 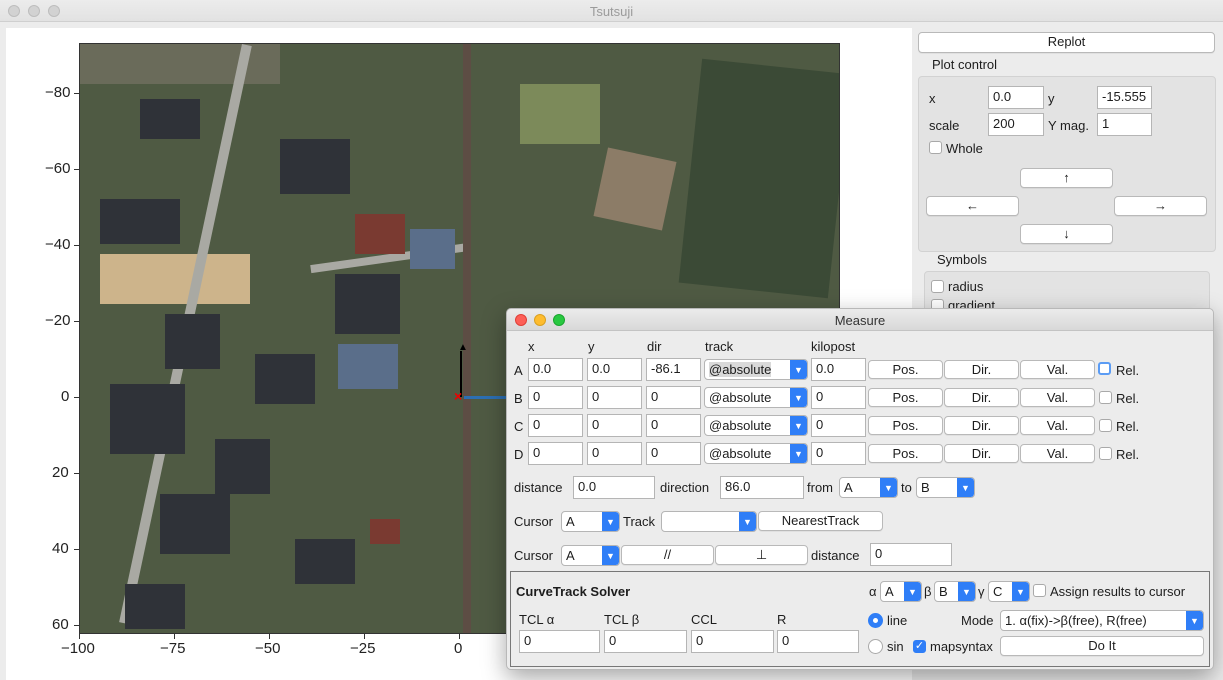 What do you see at coordinates (1105, 425) in the screenshot?
I see `row-c-rel-checkbox` at bounding box center [1105, 425].